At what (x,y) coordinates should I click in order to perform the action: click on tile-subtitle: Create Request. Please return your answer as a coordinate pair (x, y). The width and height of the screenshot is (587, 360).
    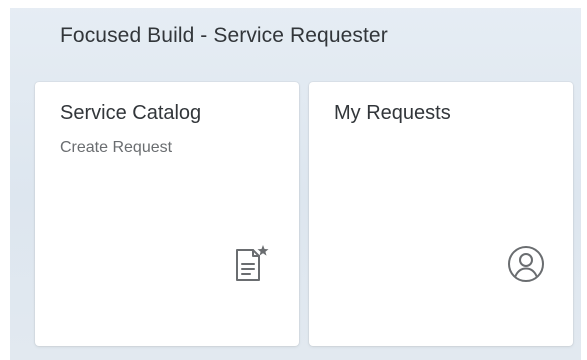
    Looking at the image, I should click on (116, 147).